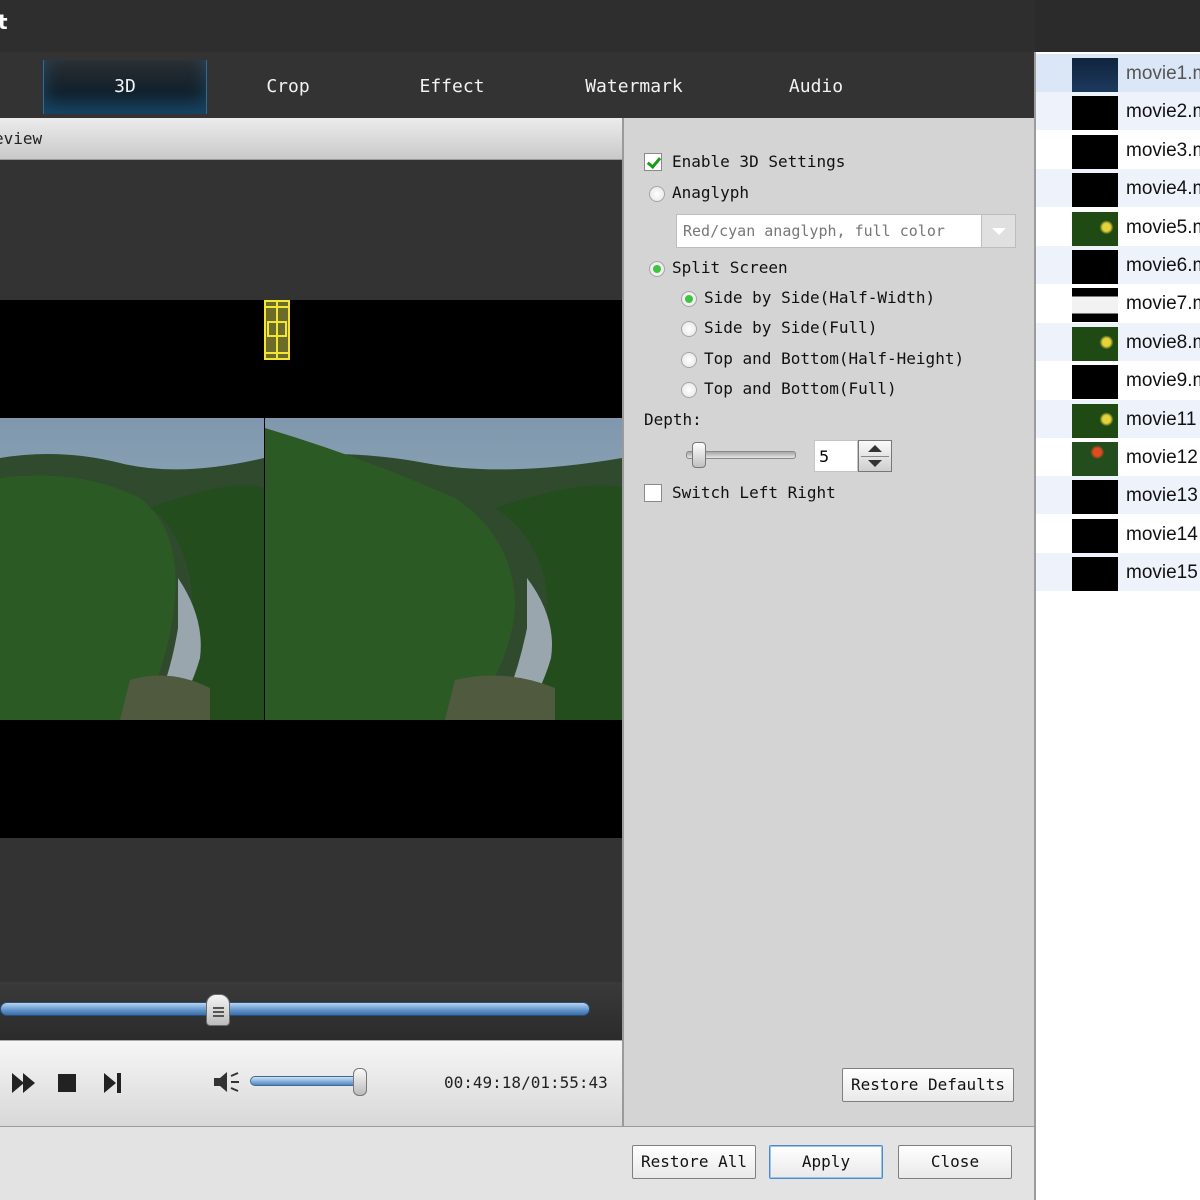  I want to click on file-list-item: movie5.m, so click(1118, 227).